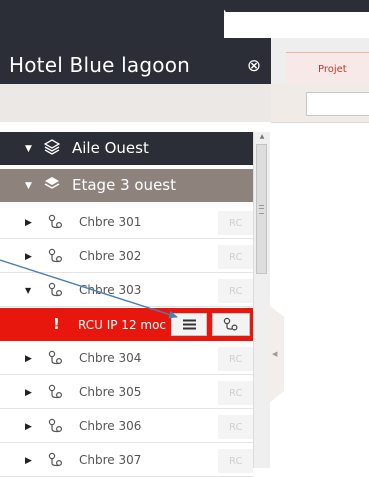  Describe the element at coordinates (52, 149) in the screenshot. I see `building-layers-icon` at that location.